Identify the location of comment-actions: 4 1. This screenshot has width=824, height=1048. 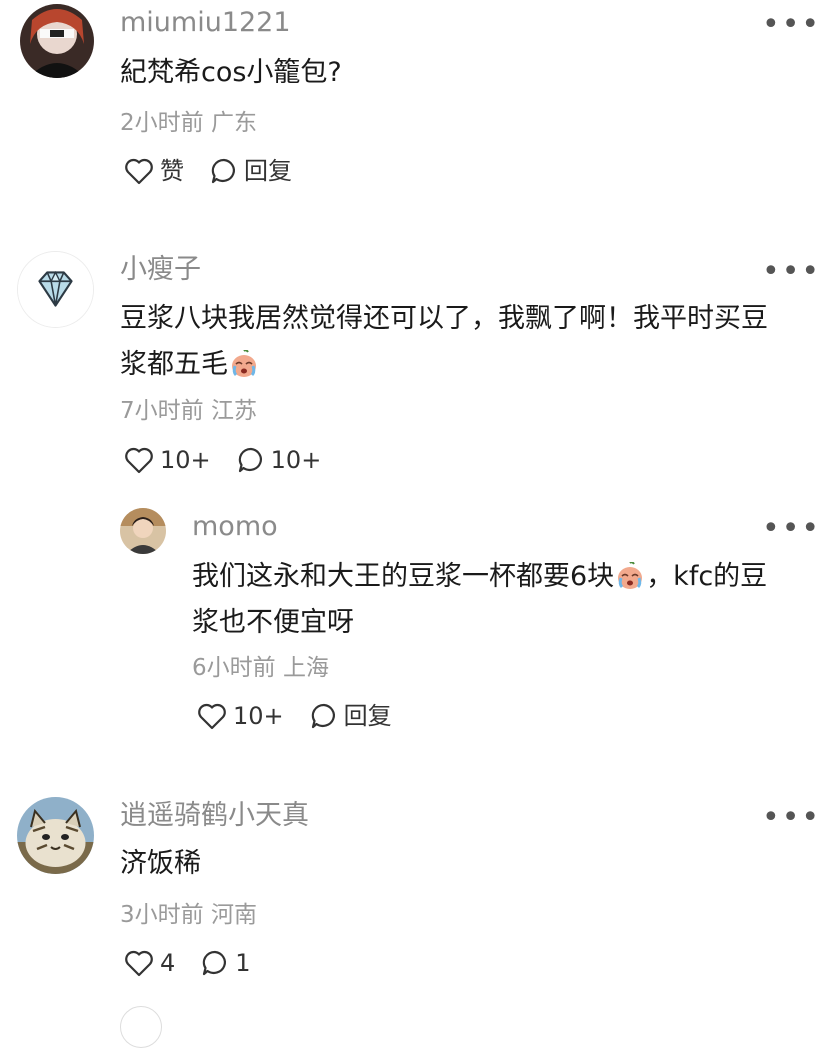
(200, 963).